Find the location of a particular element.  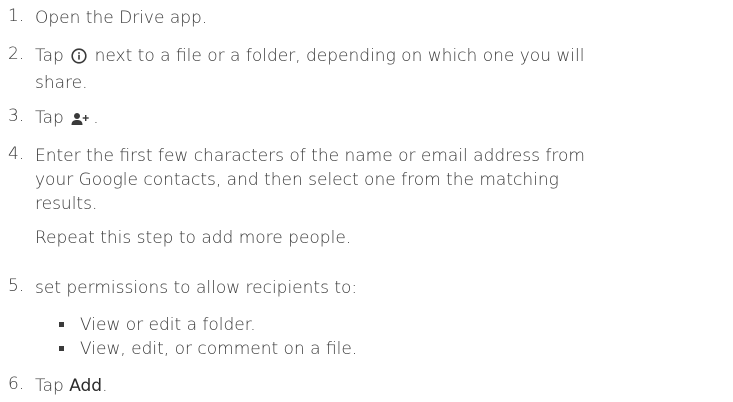

step-number: 2. is located at coordinates (16, 54).